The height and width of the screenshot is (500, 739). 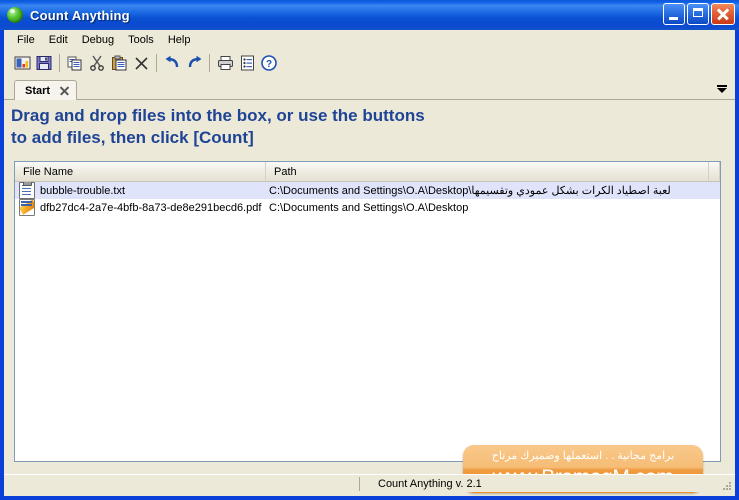 What do you see at coordinates (493, 208) in the screenshot?
I see `file-path-cell: C:\Documents and Settings\O.A\Desktop` at bounding box center [493, 208].